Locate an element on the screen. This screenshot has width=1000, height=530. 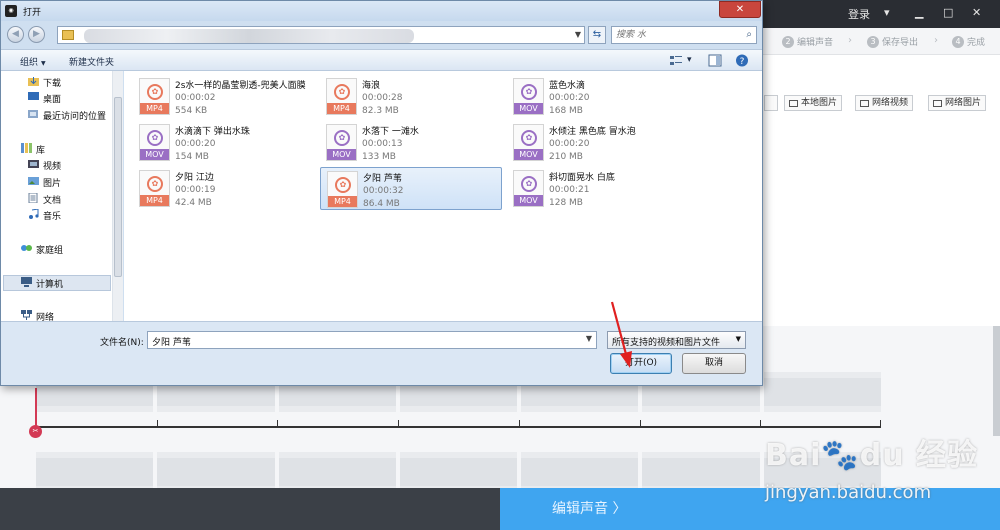
dialog-footer: 文件名(N): 夕阳 芦苇 ▼ 所有支持的视频和图片文件 ▼ 打开(O) 取消 is located at coordinates (381, 353).